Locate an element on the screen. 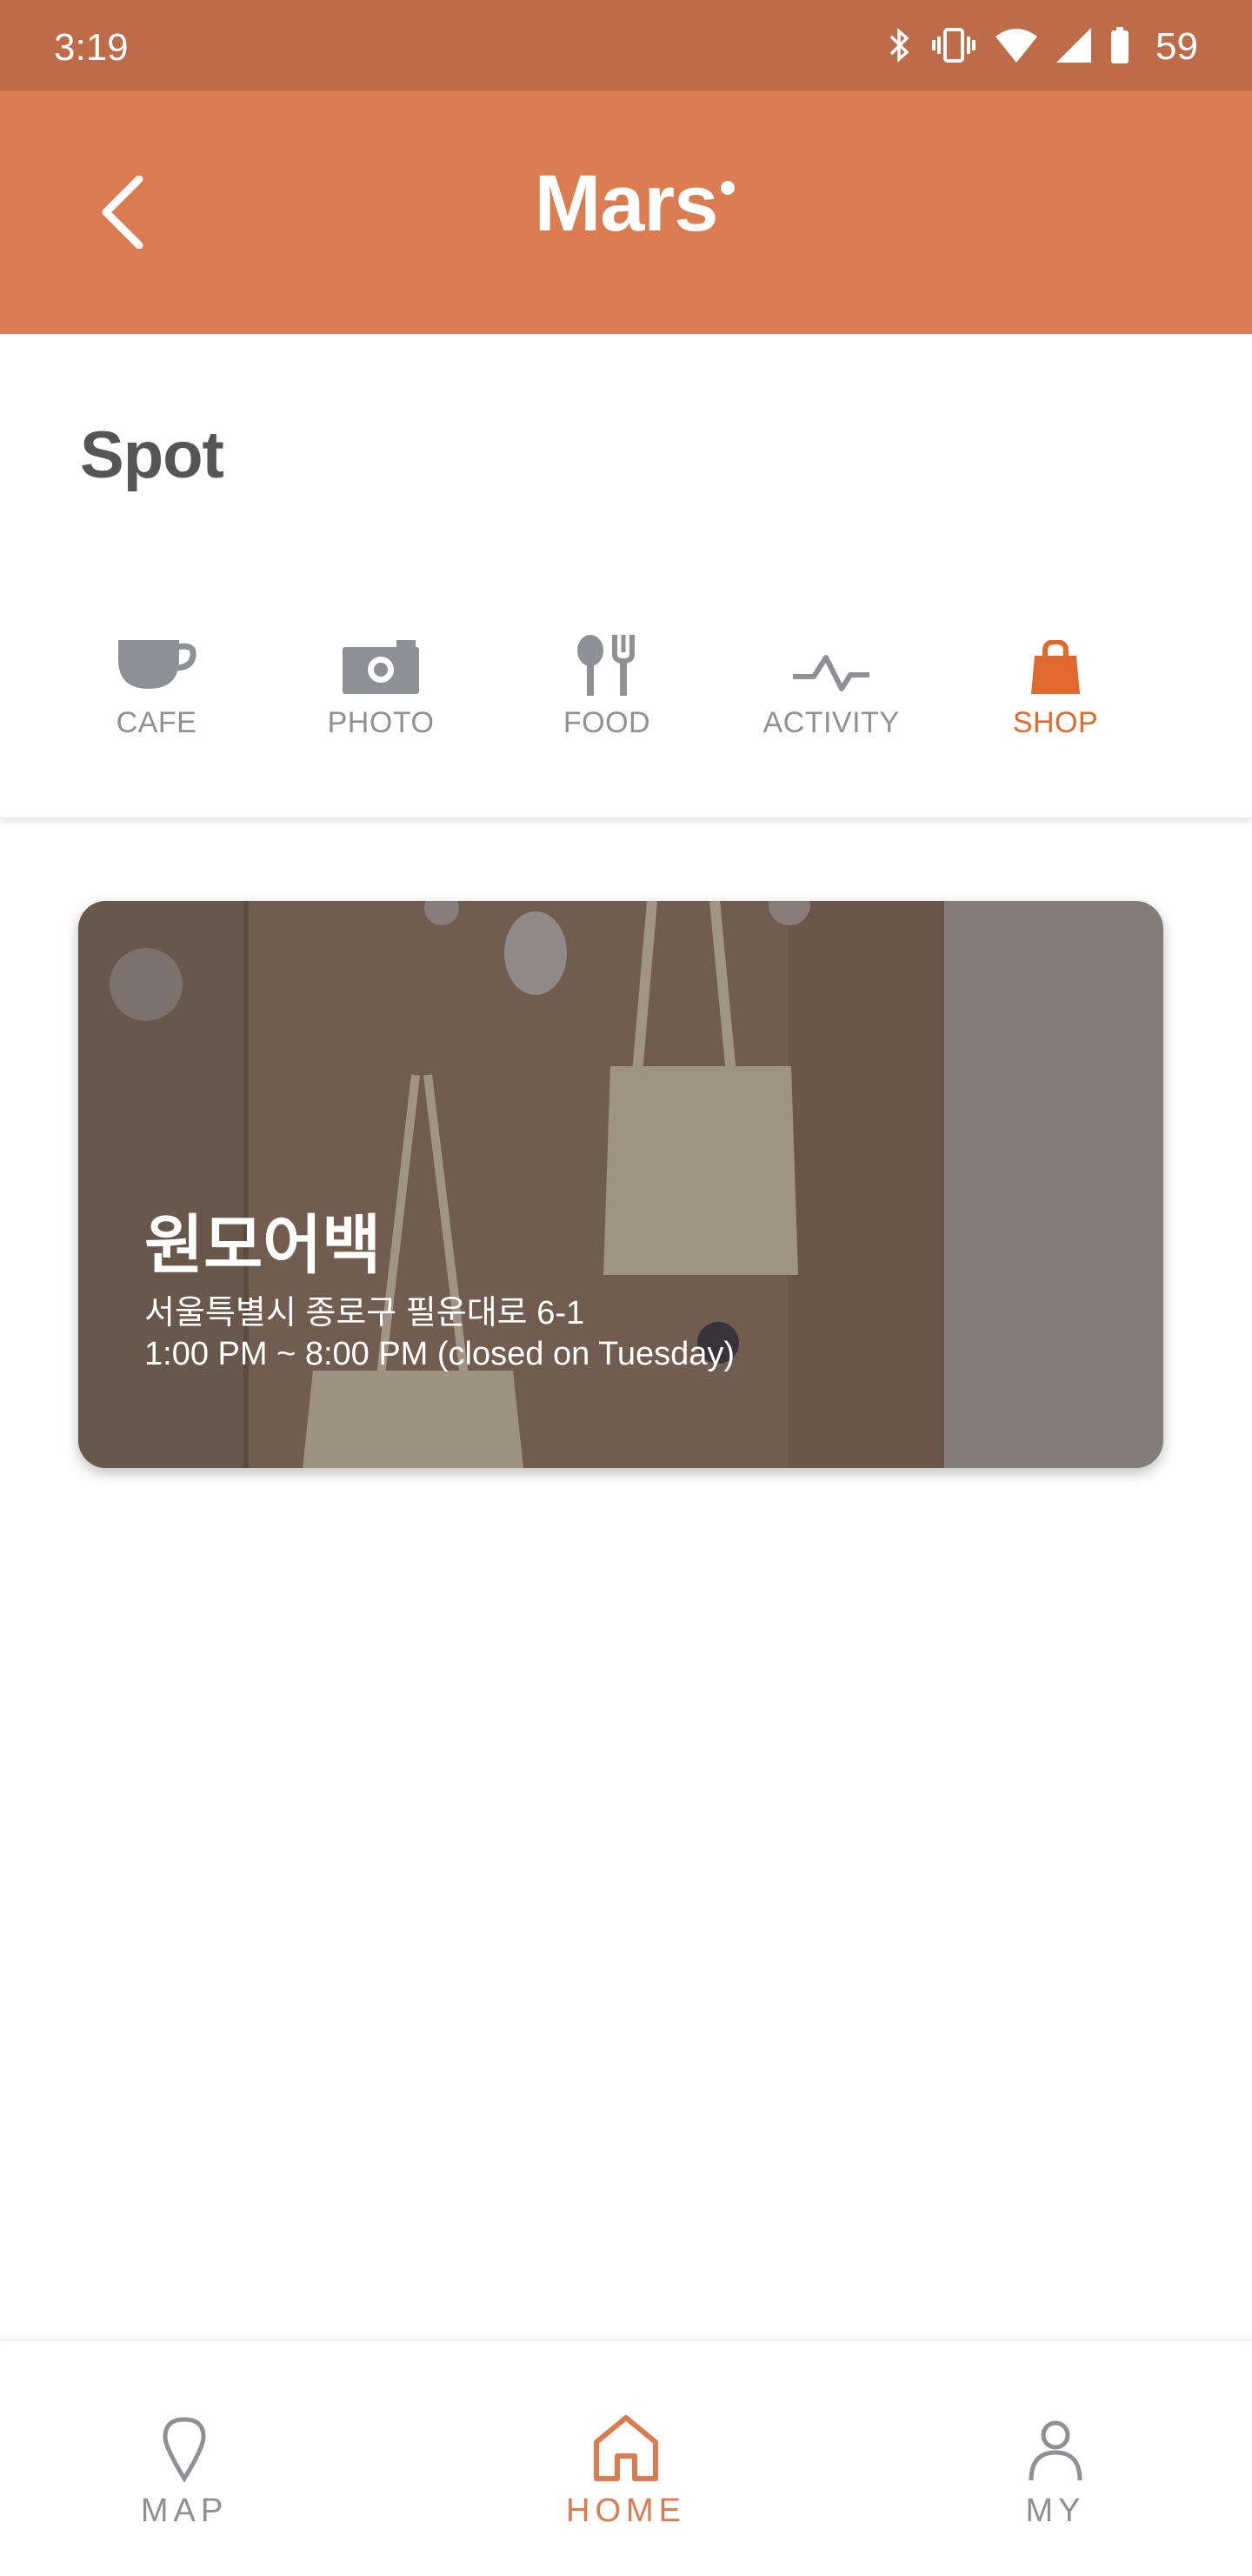  battery-icon is located at coordinates (1119, 47).